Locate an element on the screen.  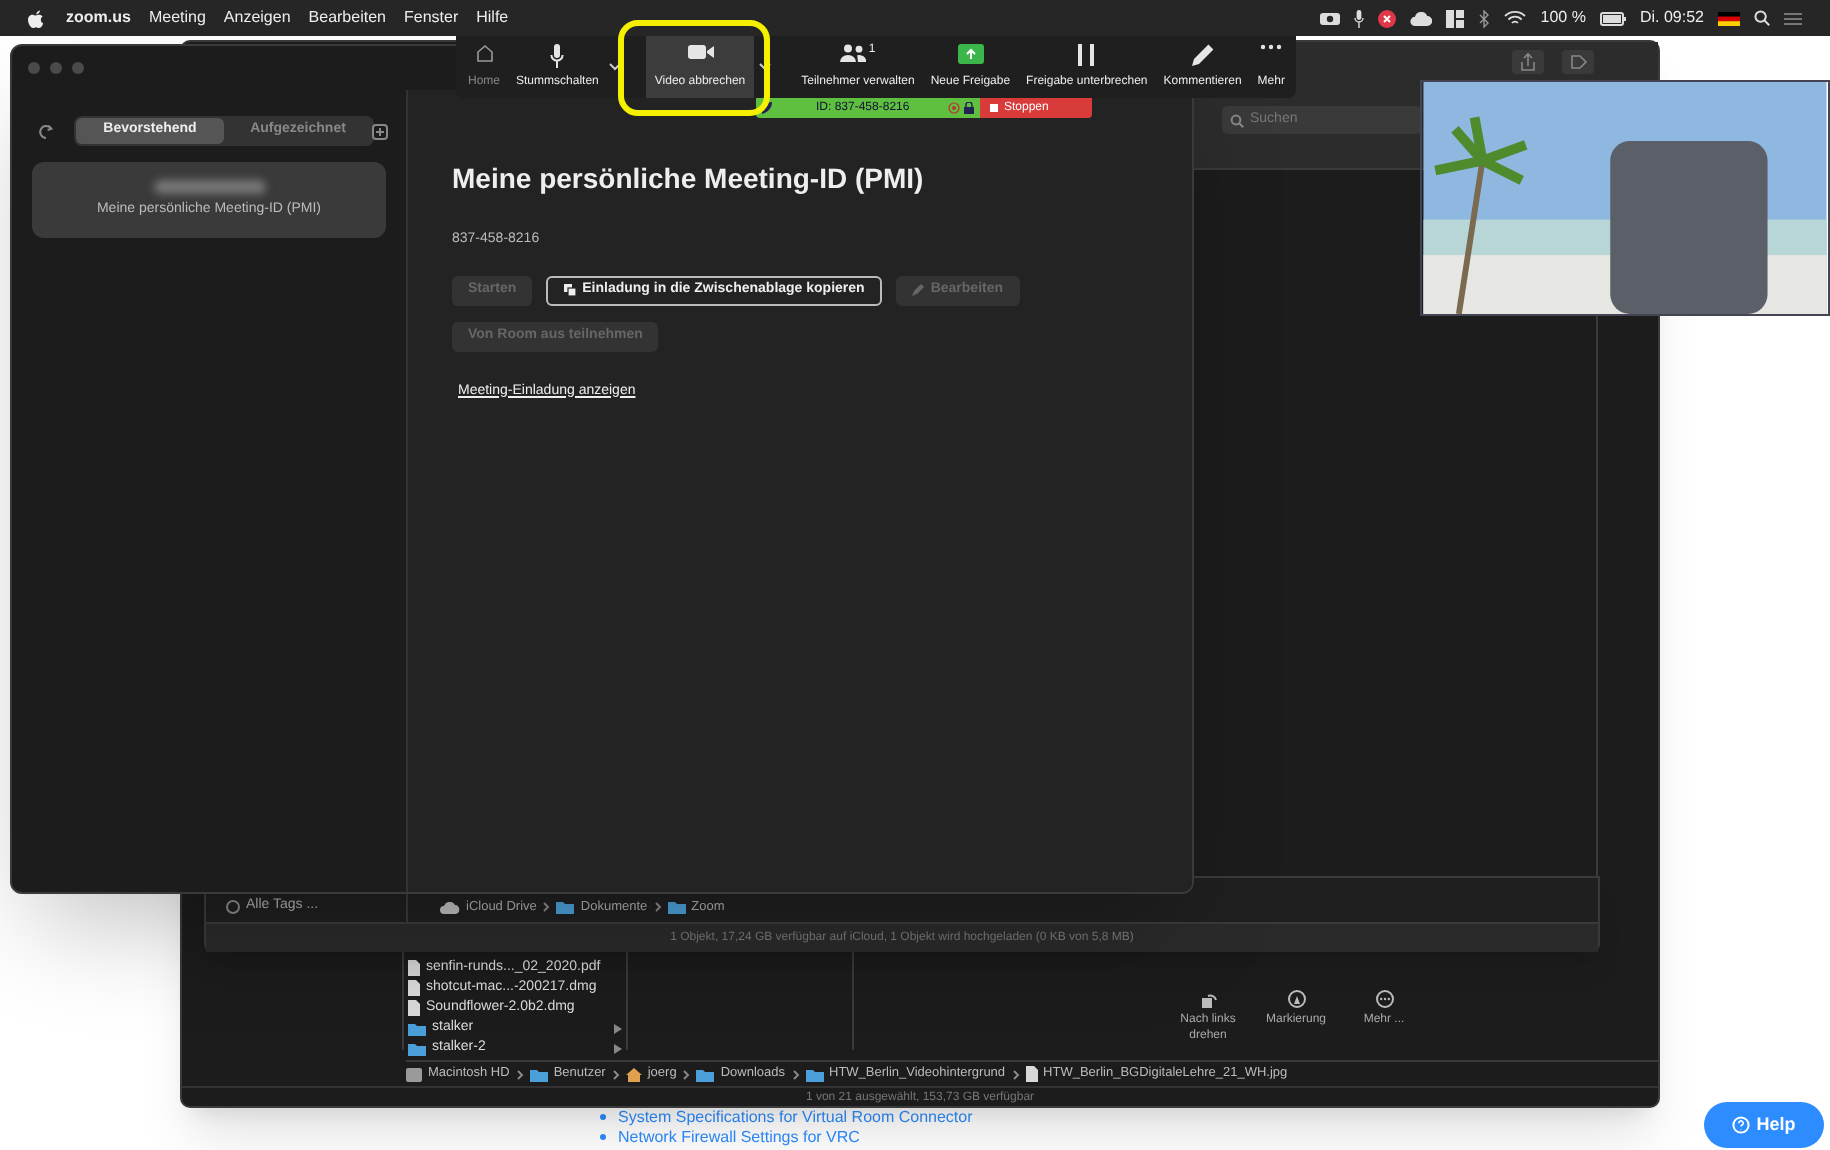
wifi-icon is located at coordinates (1515, 18).